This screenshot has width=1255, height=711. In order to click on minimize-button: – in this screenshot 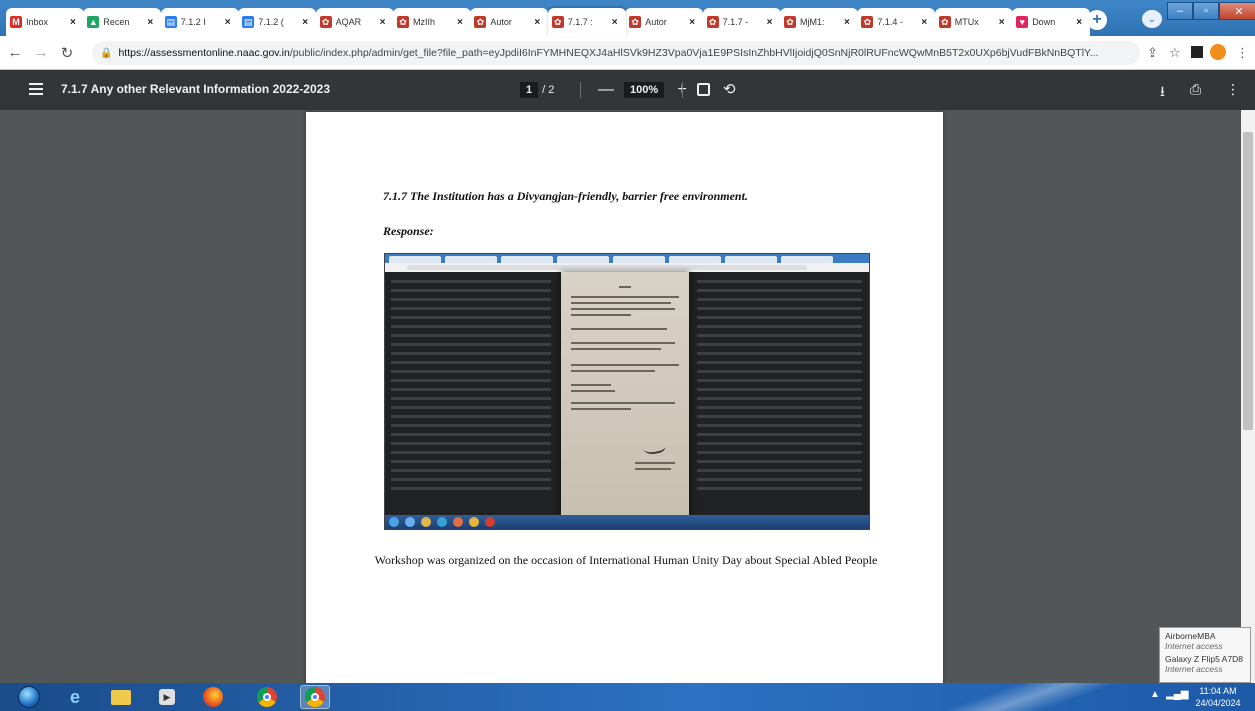, I will do `click(1180, 11)`.